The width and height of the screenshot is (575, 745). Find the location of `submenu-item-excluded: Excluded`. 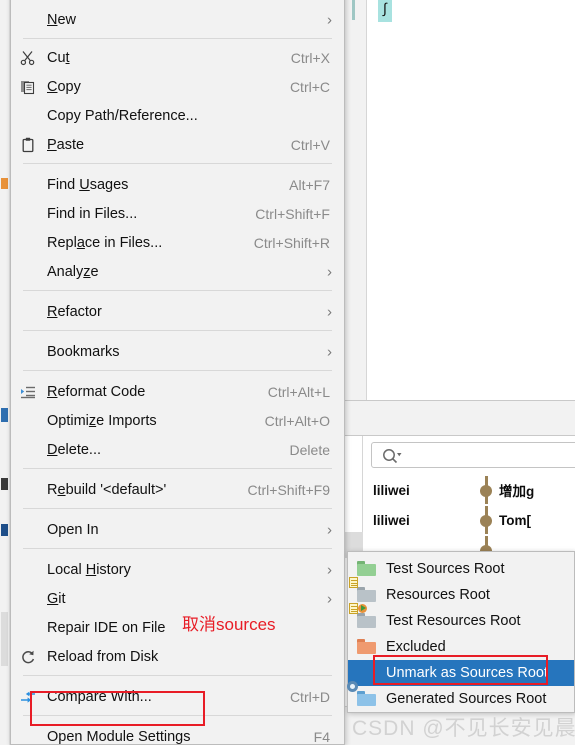

submenu-item-excluded: Excluded is located at coordinates (461, 647).